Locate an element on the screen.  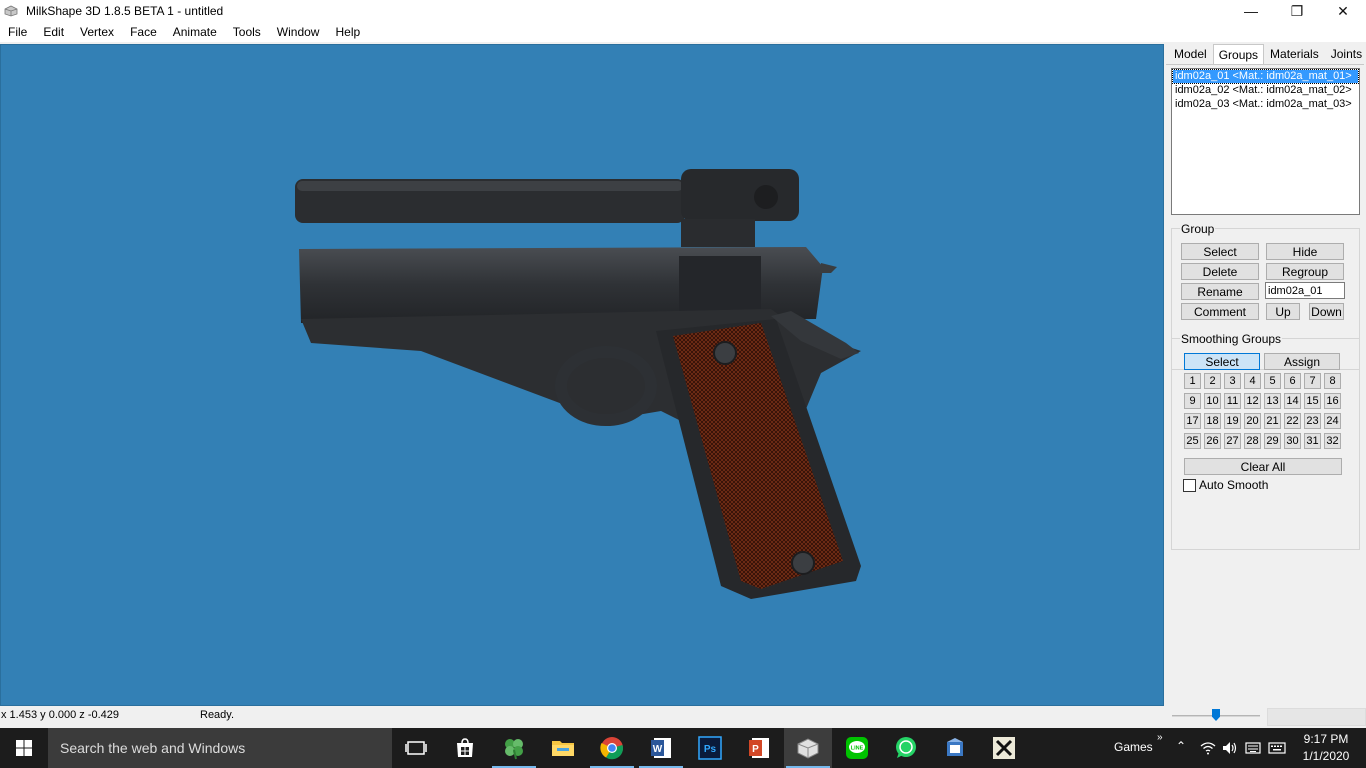
status-pane is located at coordinates (1316, 717).